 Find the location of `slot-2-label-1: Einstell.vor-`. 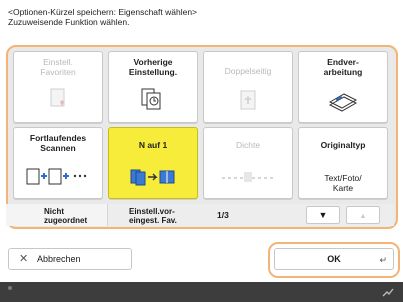

slot-2-label-1: Einstell.vor- is located at coordinates (152, 211).